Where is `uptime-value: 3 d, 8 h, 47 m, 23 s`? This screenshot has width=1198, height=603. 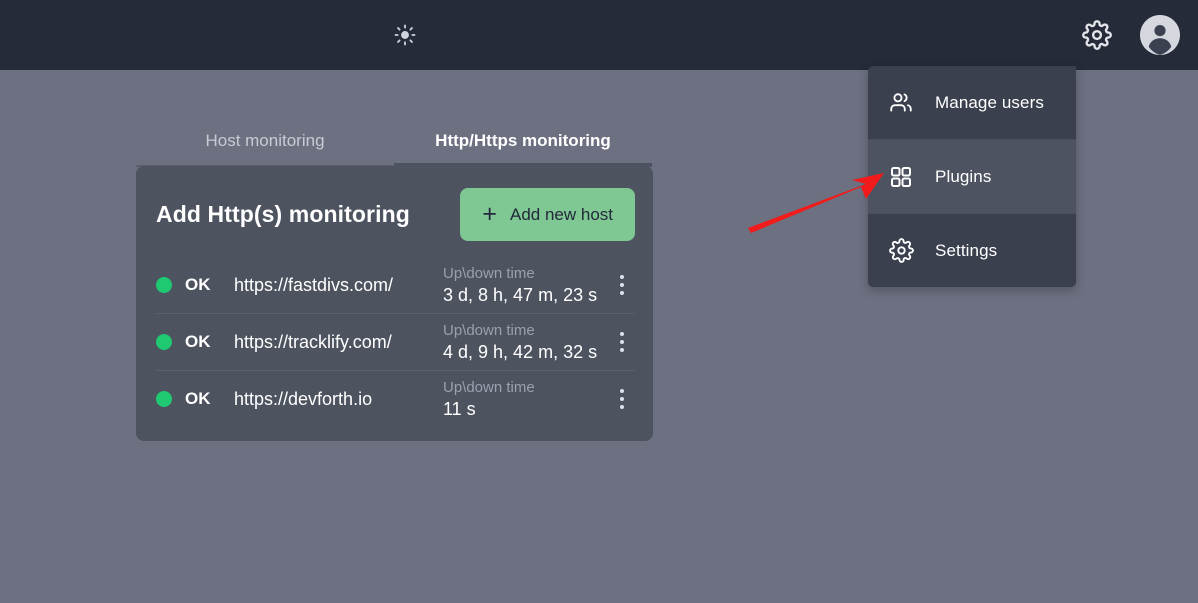 uptime-value: 3 d, 8 h, 47 m, 23 s is located at coordinates (520, 294).